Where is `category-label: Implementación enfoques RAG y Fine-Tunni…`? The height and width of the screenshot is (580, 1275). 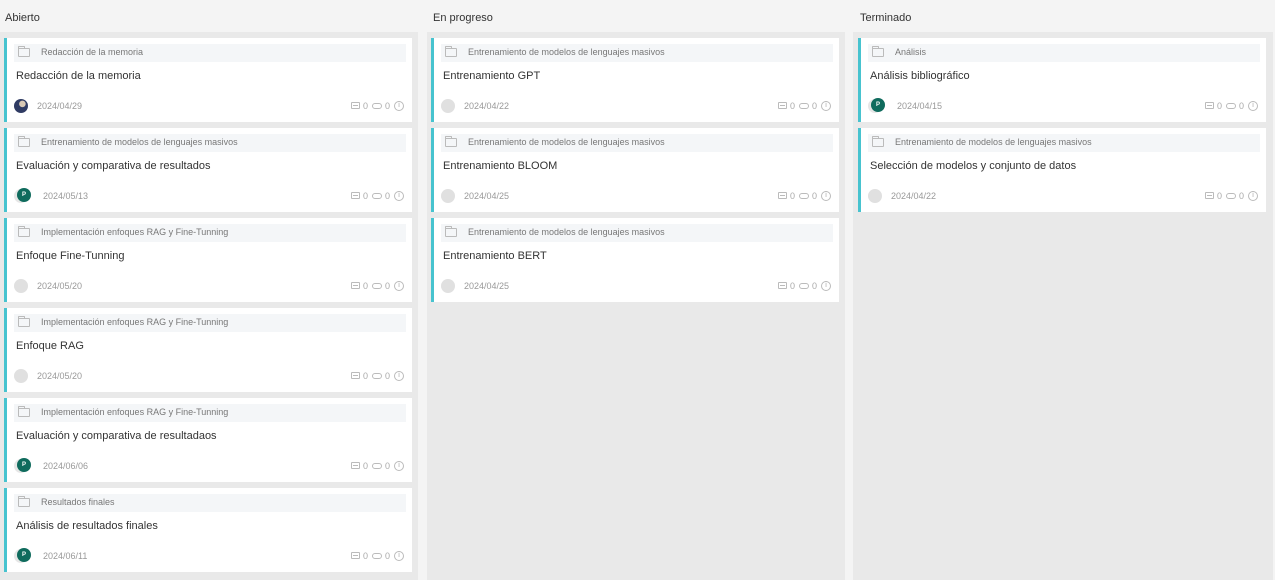 category-label: Implementación enfoques RAG y Fine-Tunni… is located at coordinates (135, 412).